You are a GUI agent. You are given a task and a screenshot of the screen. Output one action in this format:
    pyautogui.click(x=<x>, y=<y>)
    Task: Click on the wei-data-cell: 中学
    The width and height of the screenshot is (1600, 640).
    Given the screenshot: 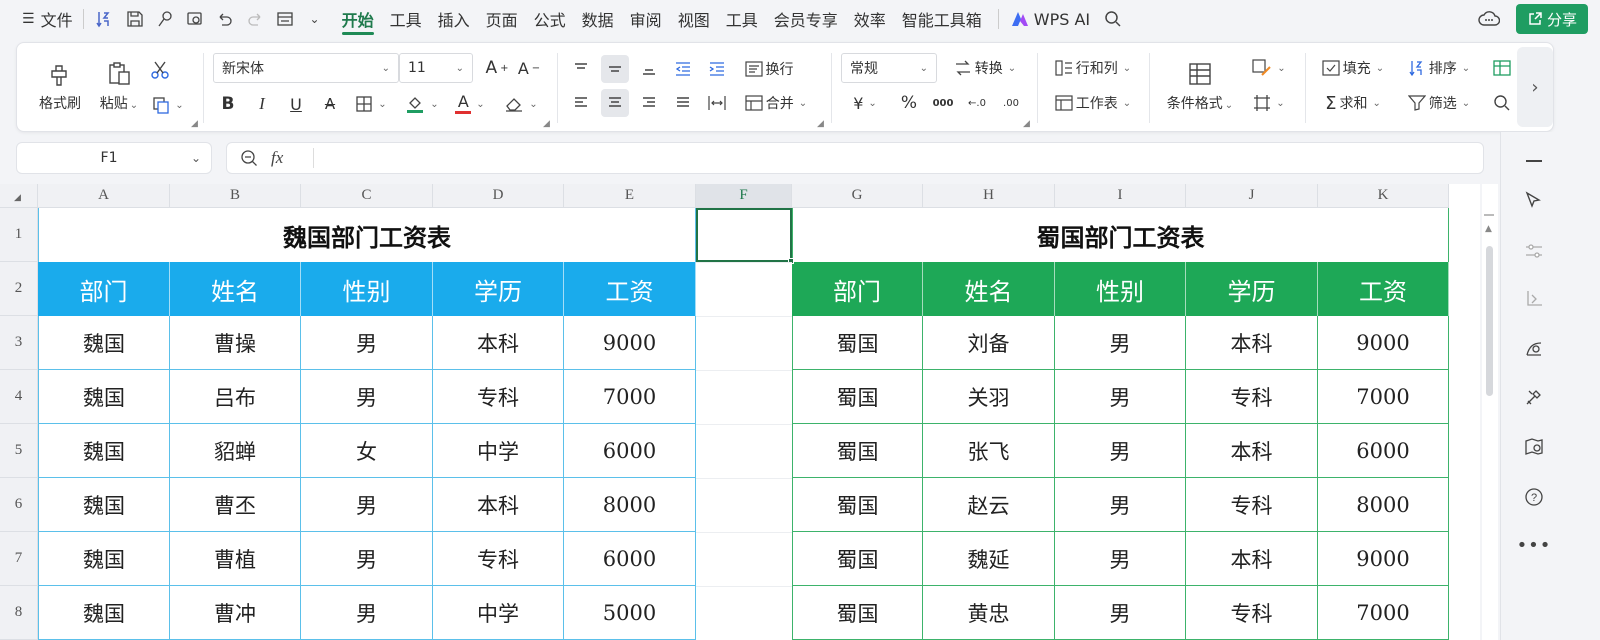 What is the action you would take?
    pyautogui.click(x=498, y=613)
    